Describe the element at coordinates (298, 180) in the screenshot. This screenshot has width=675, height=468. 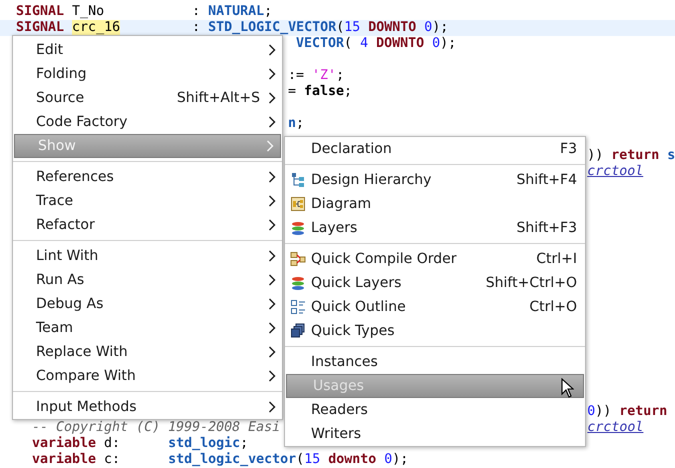
I see `tree-icon` at that location.